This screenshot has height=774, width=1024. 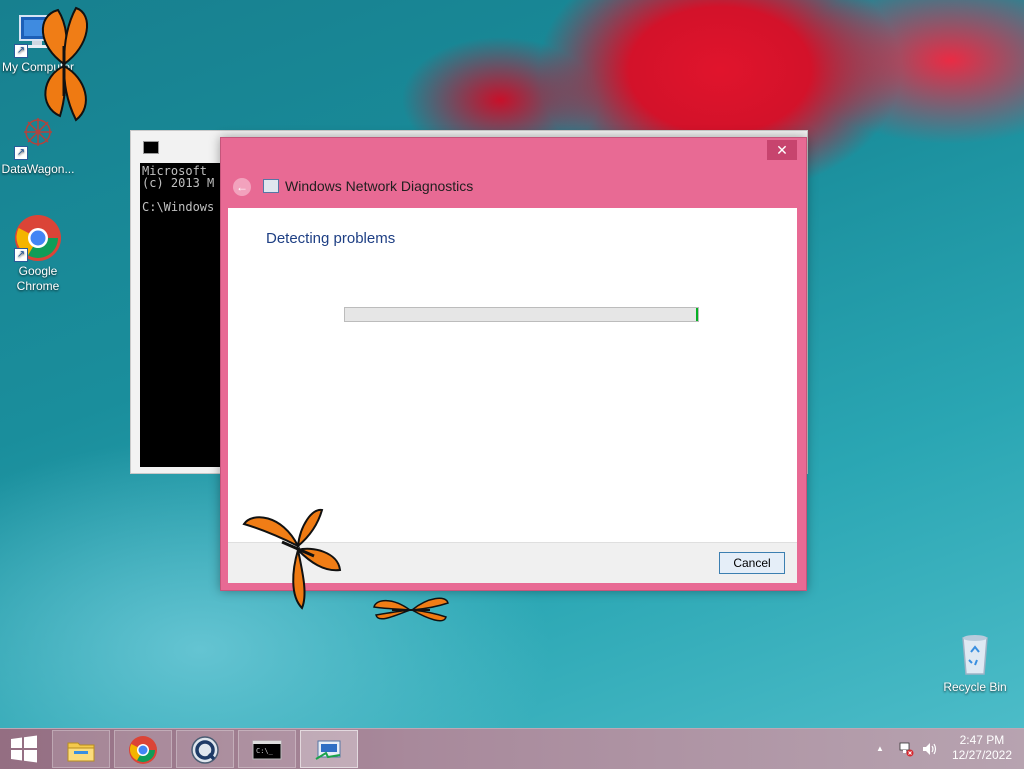 I want to click on status-heading: Detecting problems, so click(x=331, y=238).